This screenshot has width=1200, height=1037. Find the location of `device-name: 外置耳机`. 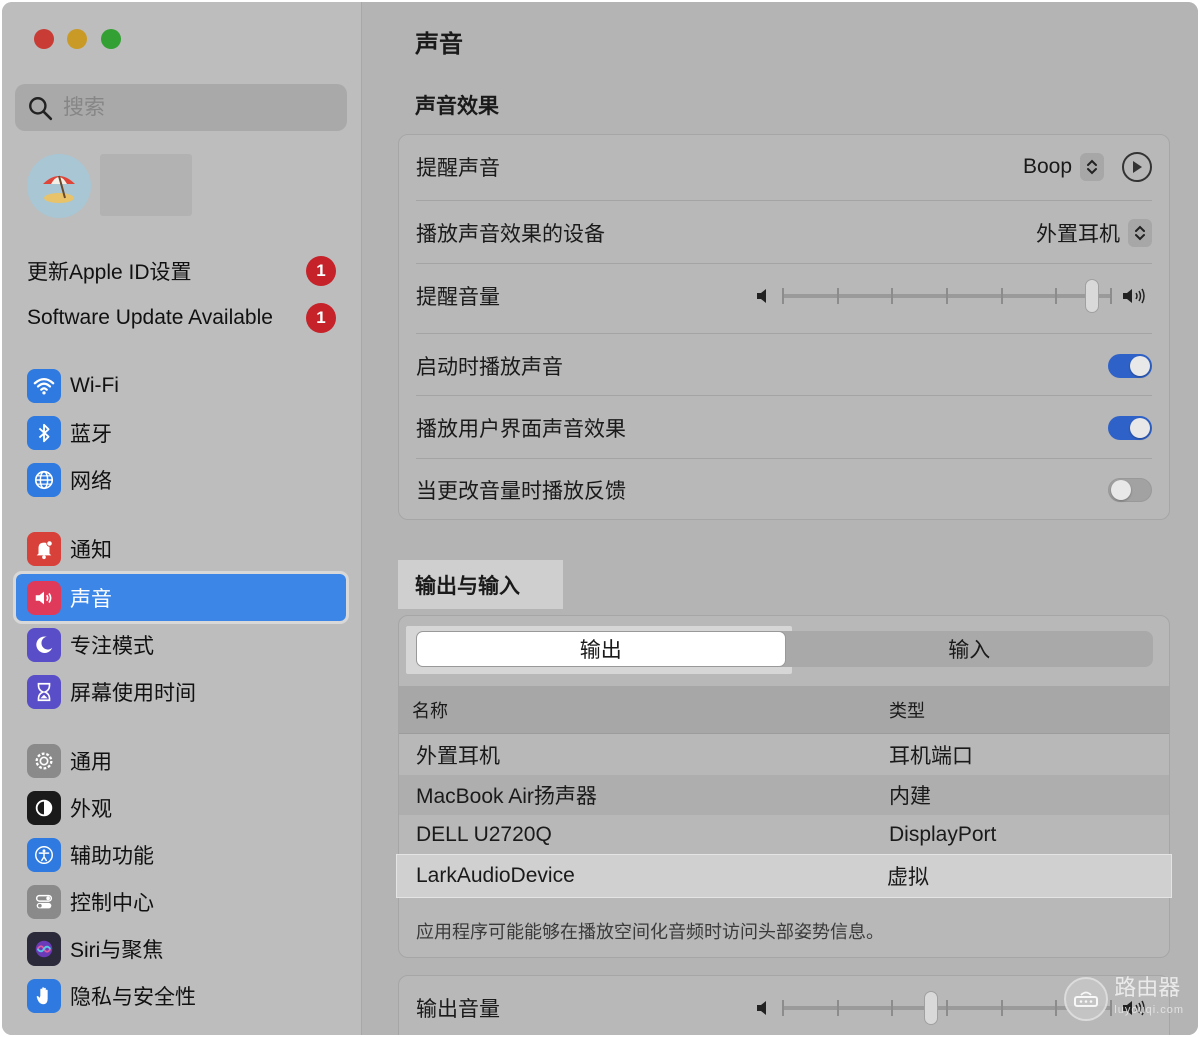

device-name: 外置耳机 is located at coordinates (458, 756).